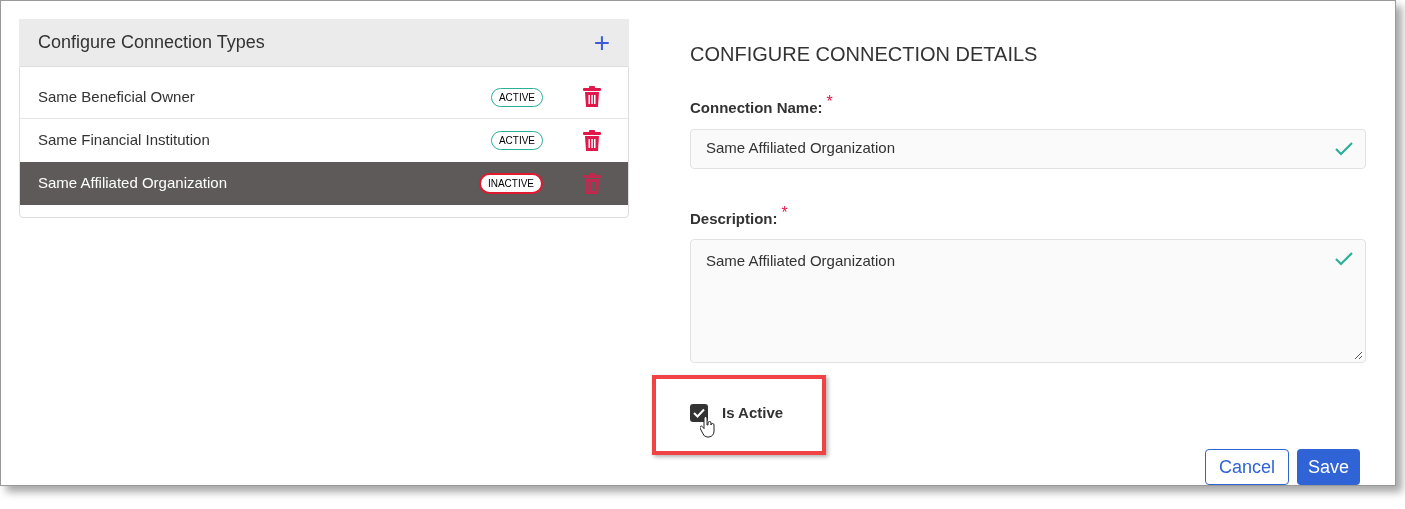 The height and width of the screenshot is (509, 1405). What do you see at coordinates (124, 140) in the screenshot?
I see `item-name: Same Financial Institution` at bounding box center [124, 140].